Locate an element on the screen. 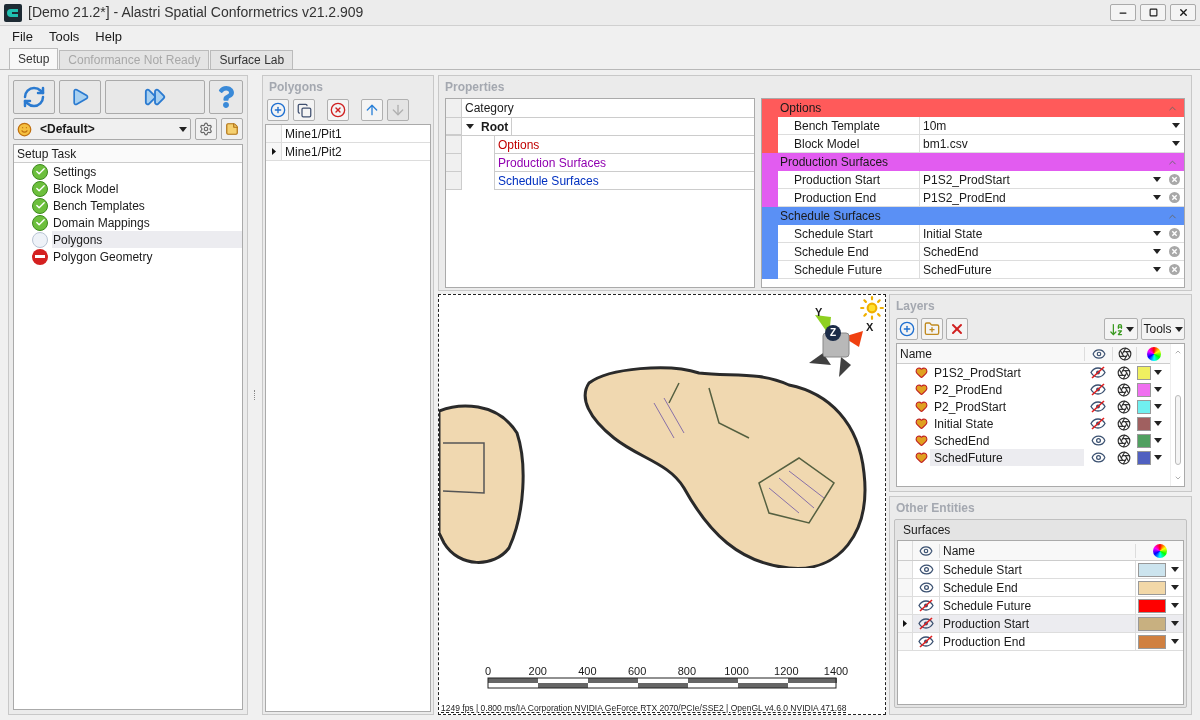 This screenshot has width=1200, height=720. help-button is located at coordinates (226, 97).